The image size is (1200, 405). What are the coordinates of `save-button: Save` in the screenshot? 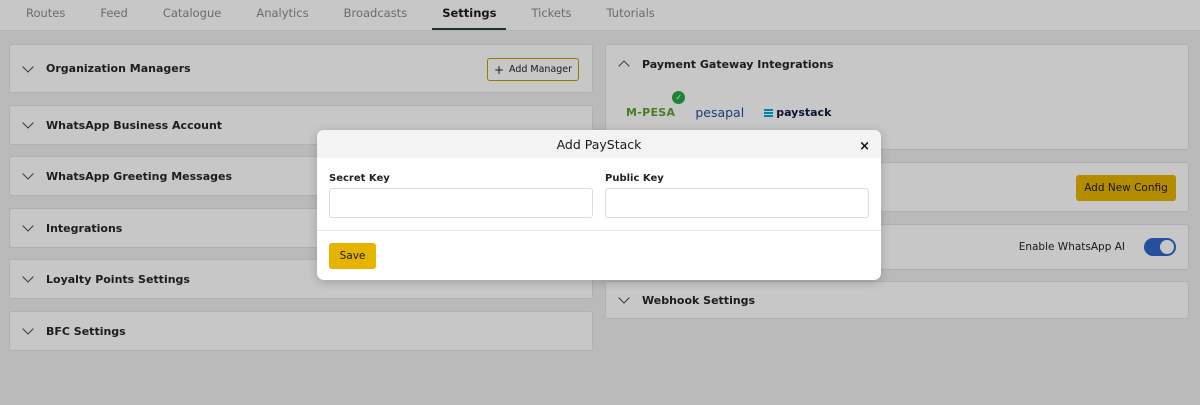 It's located at (352, 256).